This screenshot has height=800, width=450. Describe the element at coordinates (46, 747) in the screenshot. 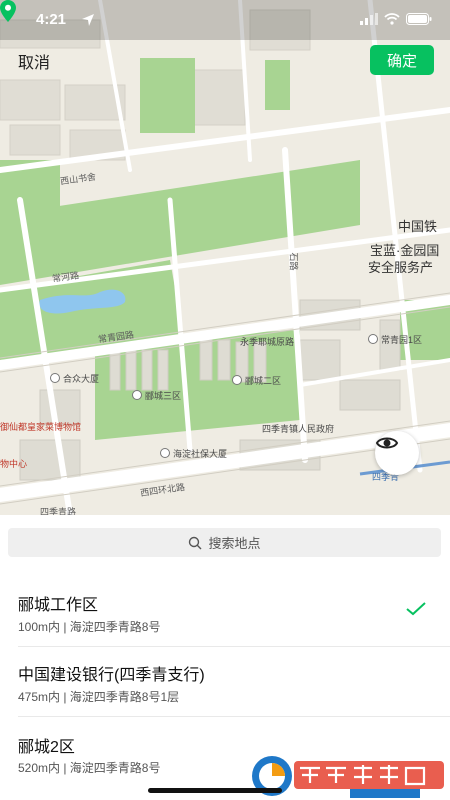

I see `result-title: 郦城2区` at that location.